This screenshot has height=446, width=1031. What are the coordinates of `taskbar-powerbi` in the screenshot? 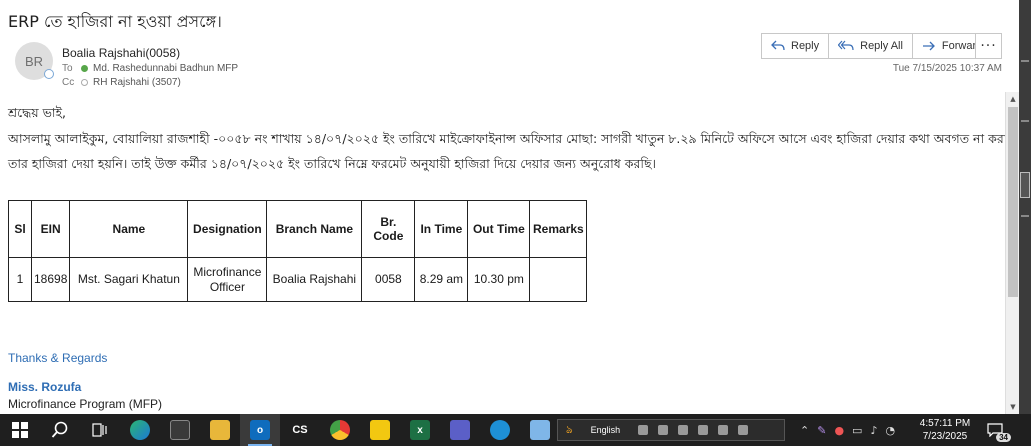 It's located at (380, 430).